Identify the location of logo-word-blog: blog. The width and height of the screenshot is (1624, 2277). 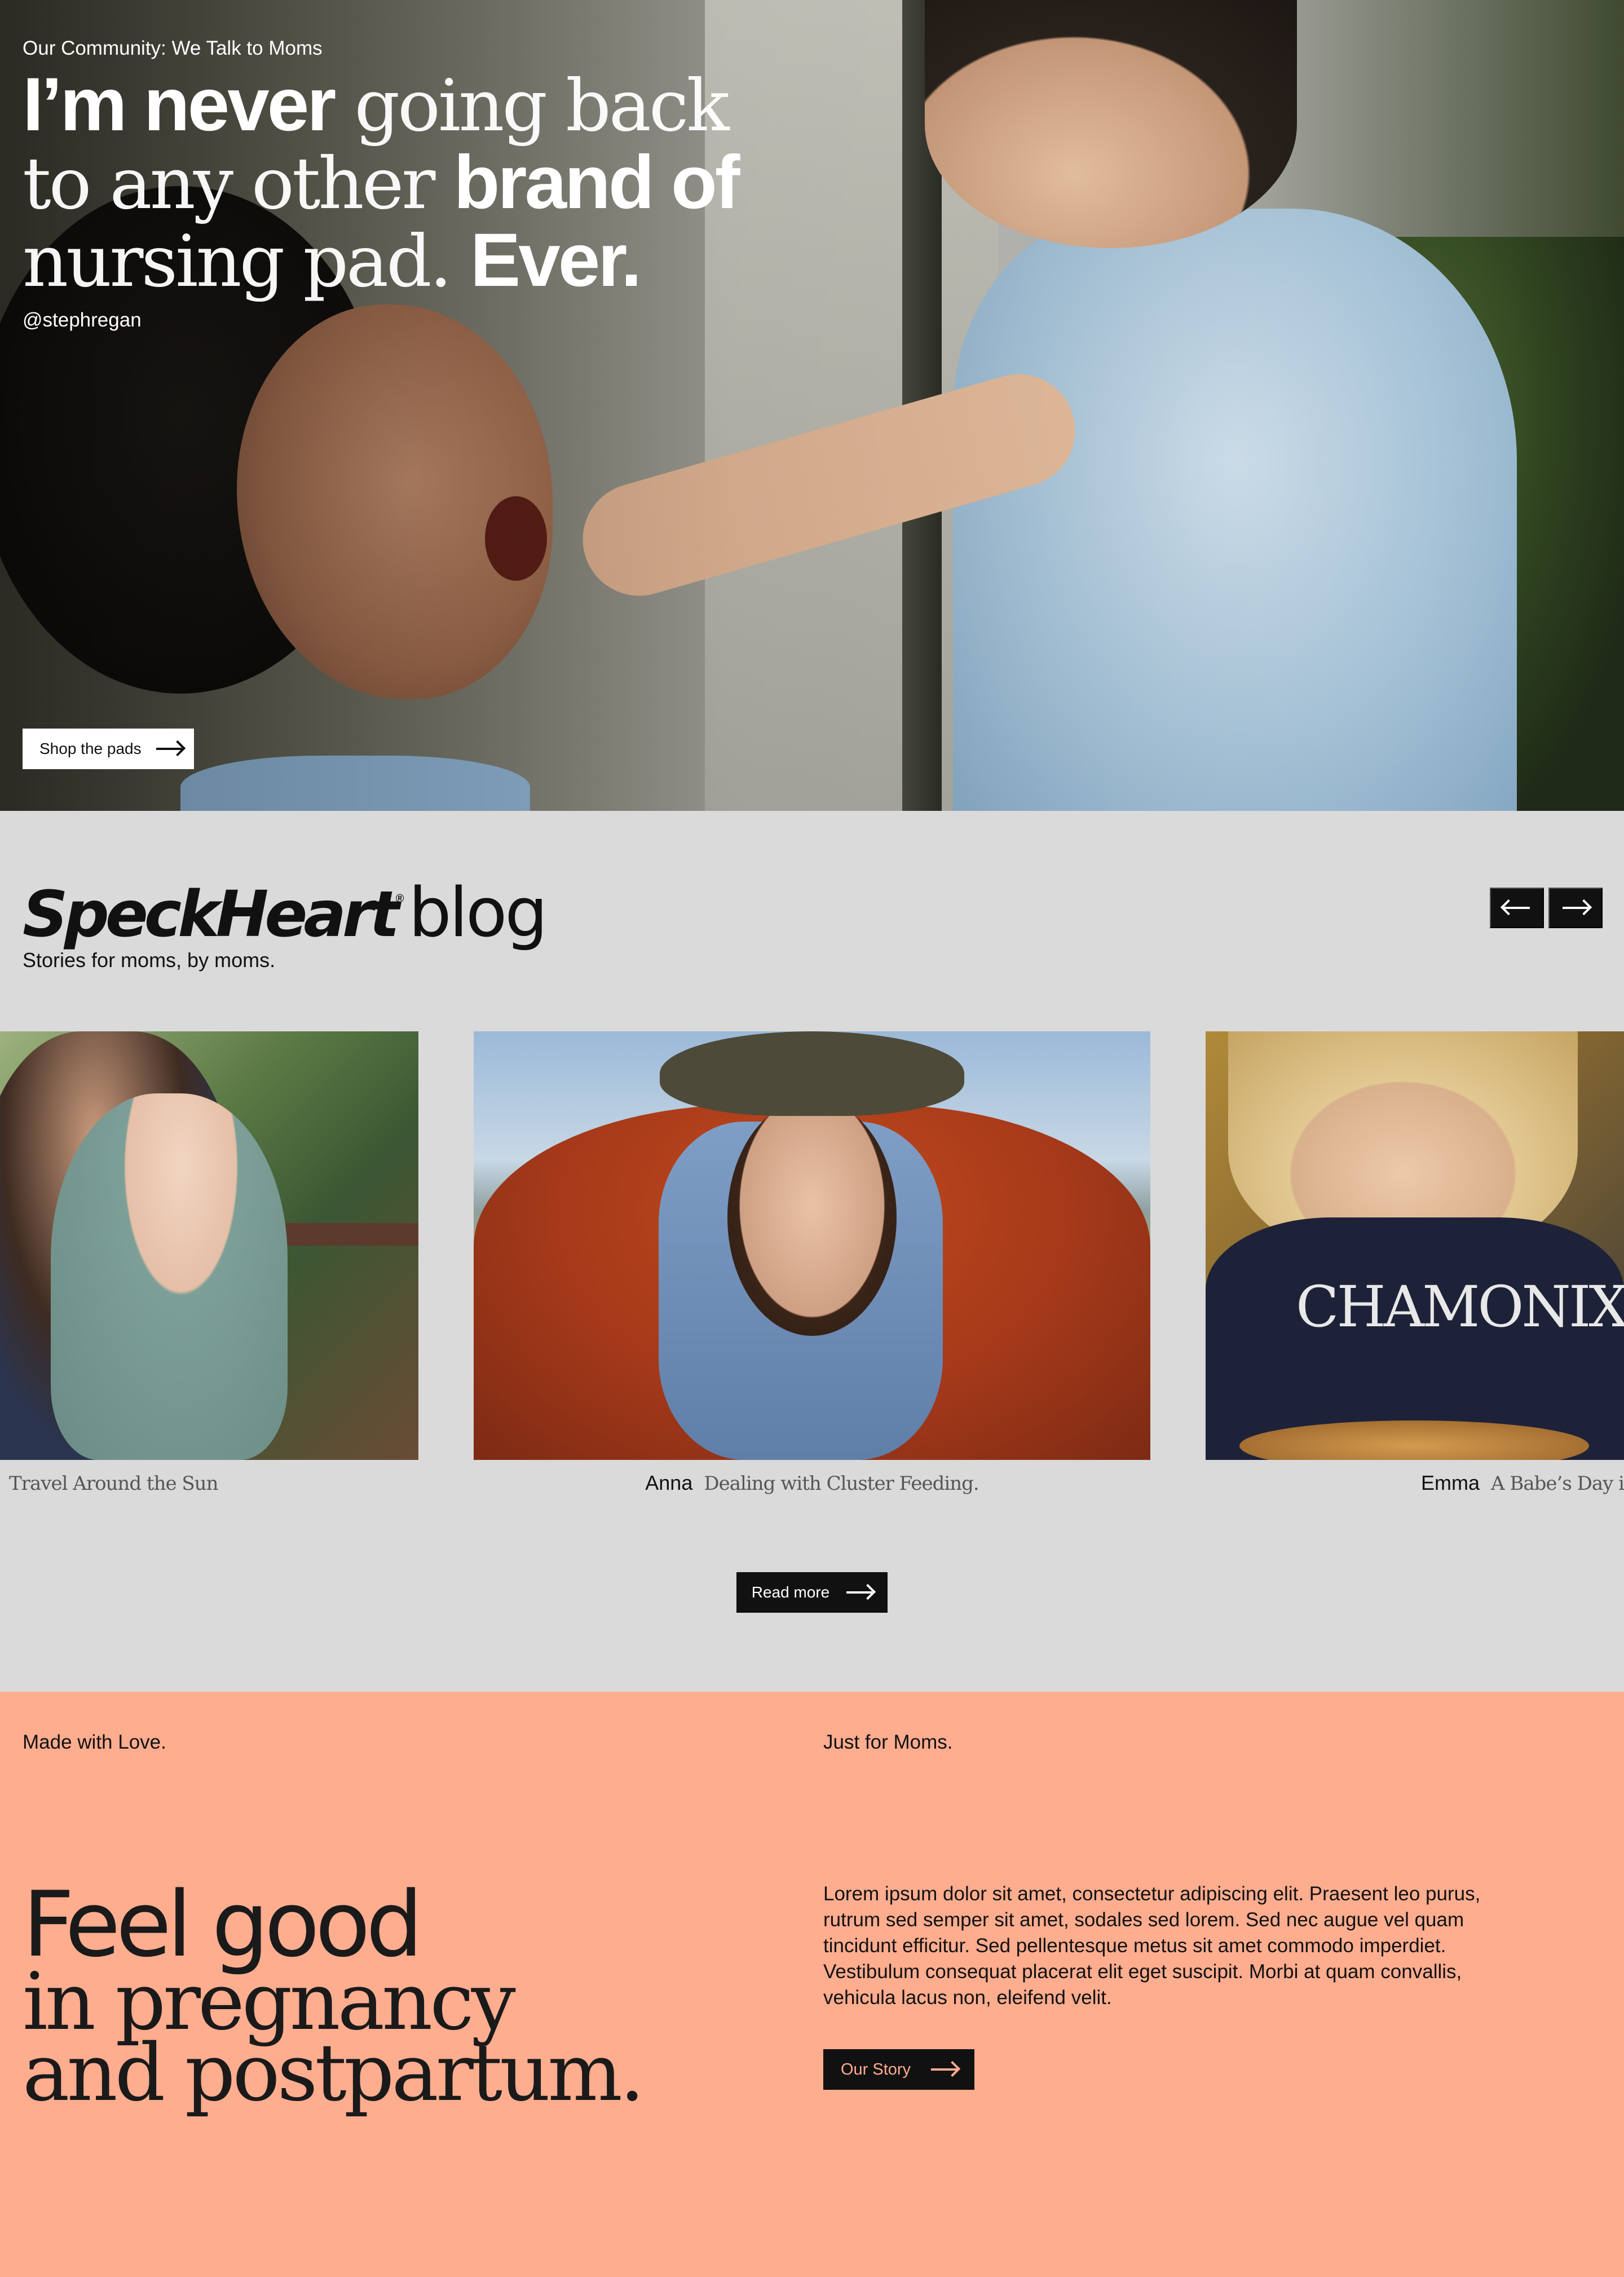
(478, 913).